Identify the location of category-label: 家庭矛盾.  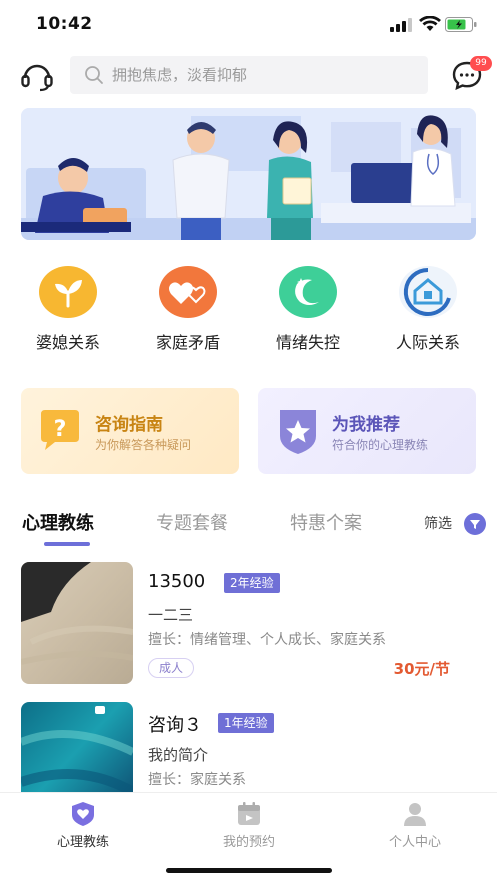
(187, 342).